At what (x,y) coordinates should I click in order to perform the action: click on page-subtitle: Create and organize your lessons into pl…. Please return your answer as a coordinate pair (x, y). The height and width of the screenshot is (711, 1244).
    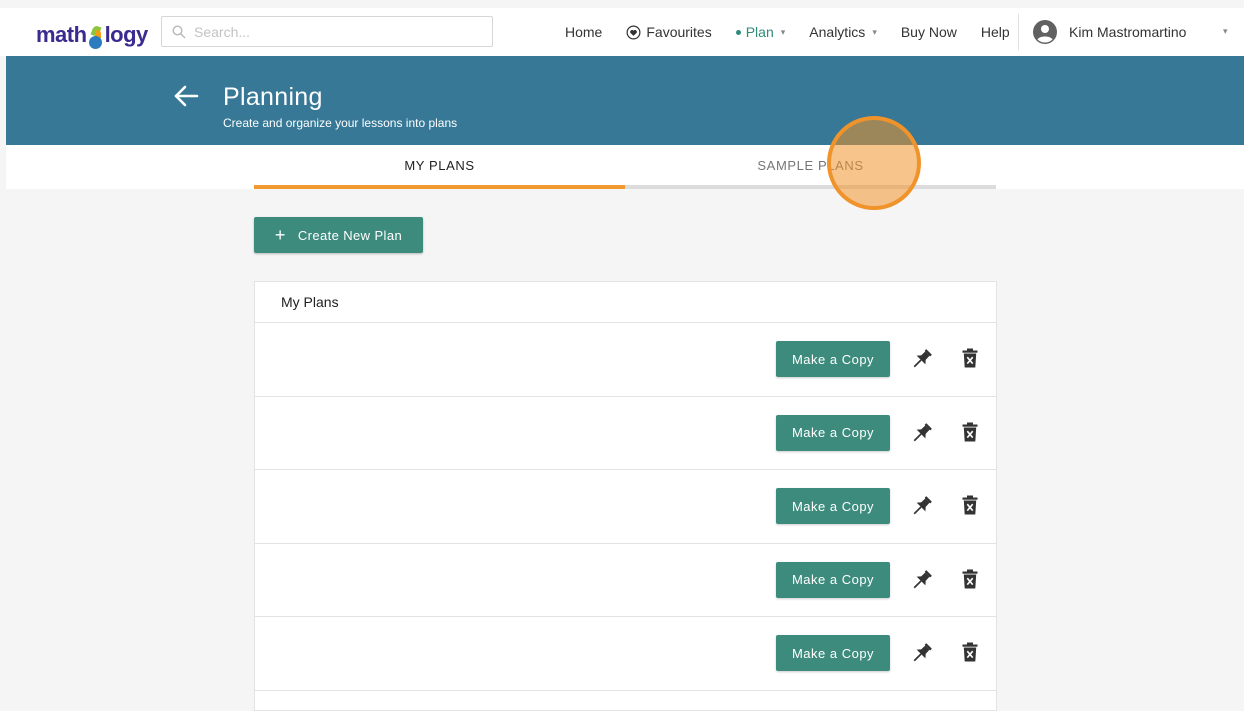
    Looking at the image, I should click on (340, 123).